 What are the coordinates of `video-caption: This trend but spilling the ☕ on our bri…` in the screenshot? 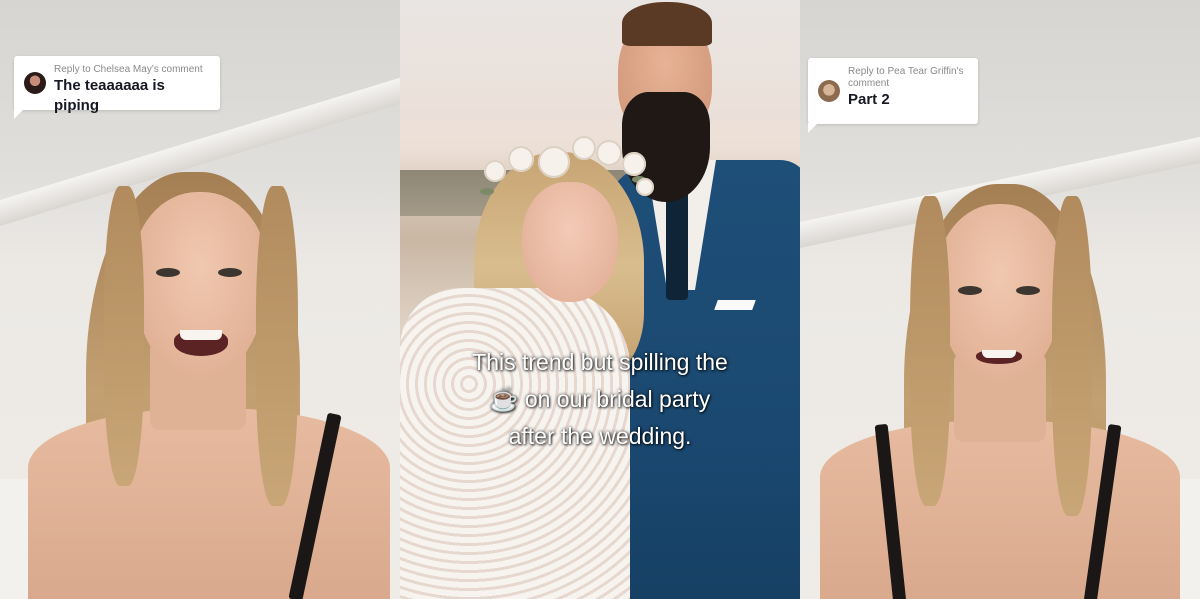 It's located at (600, 399).